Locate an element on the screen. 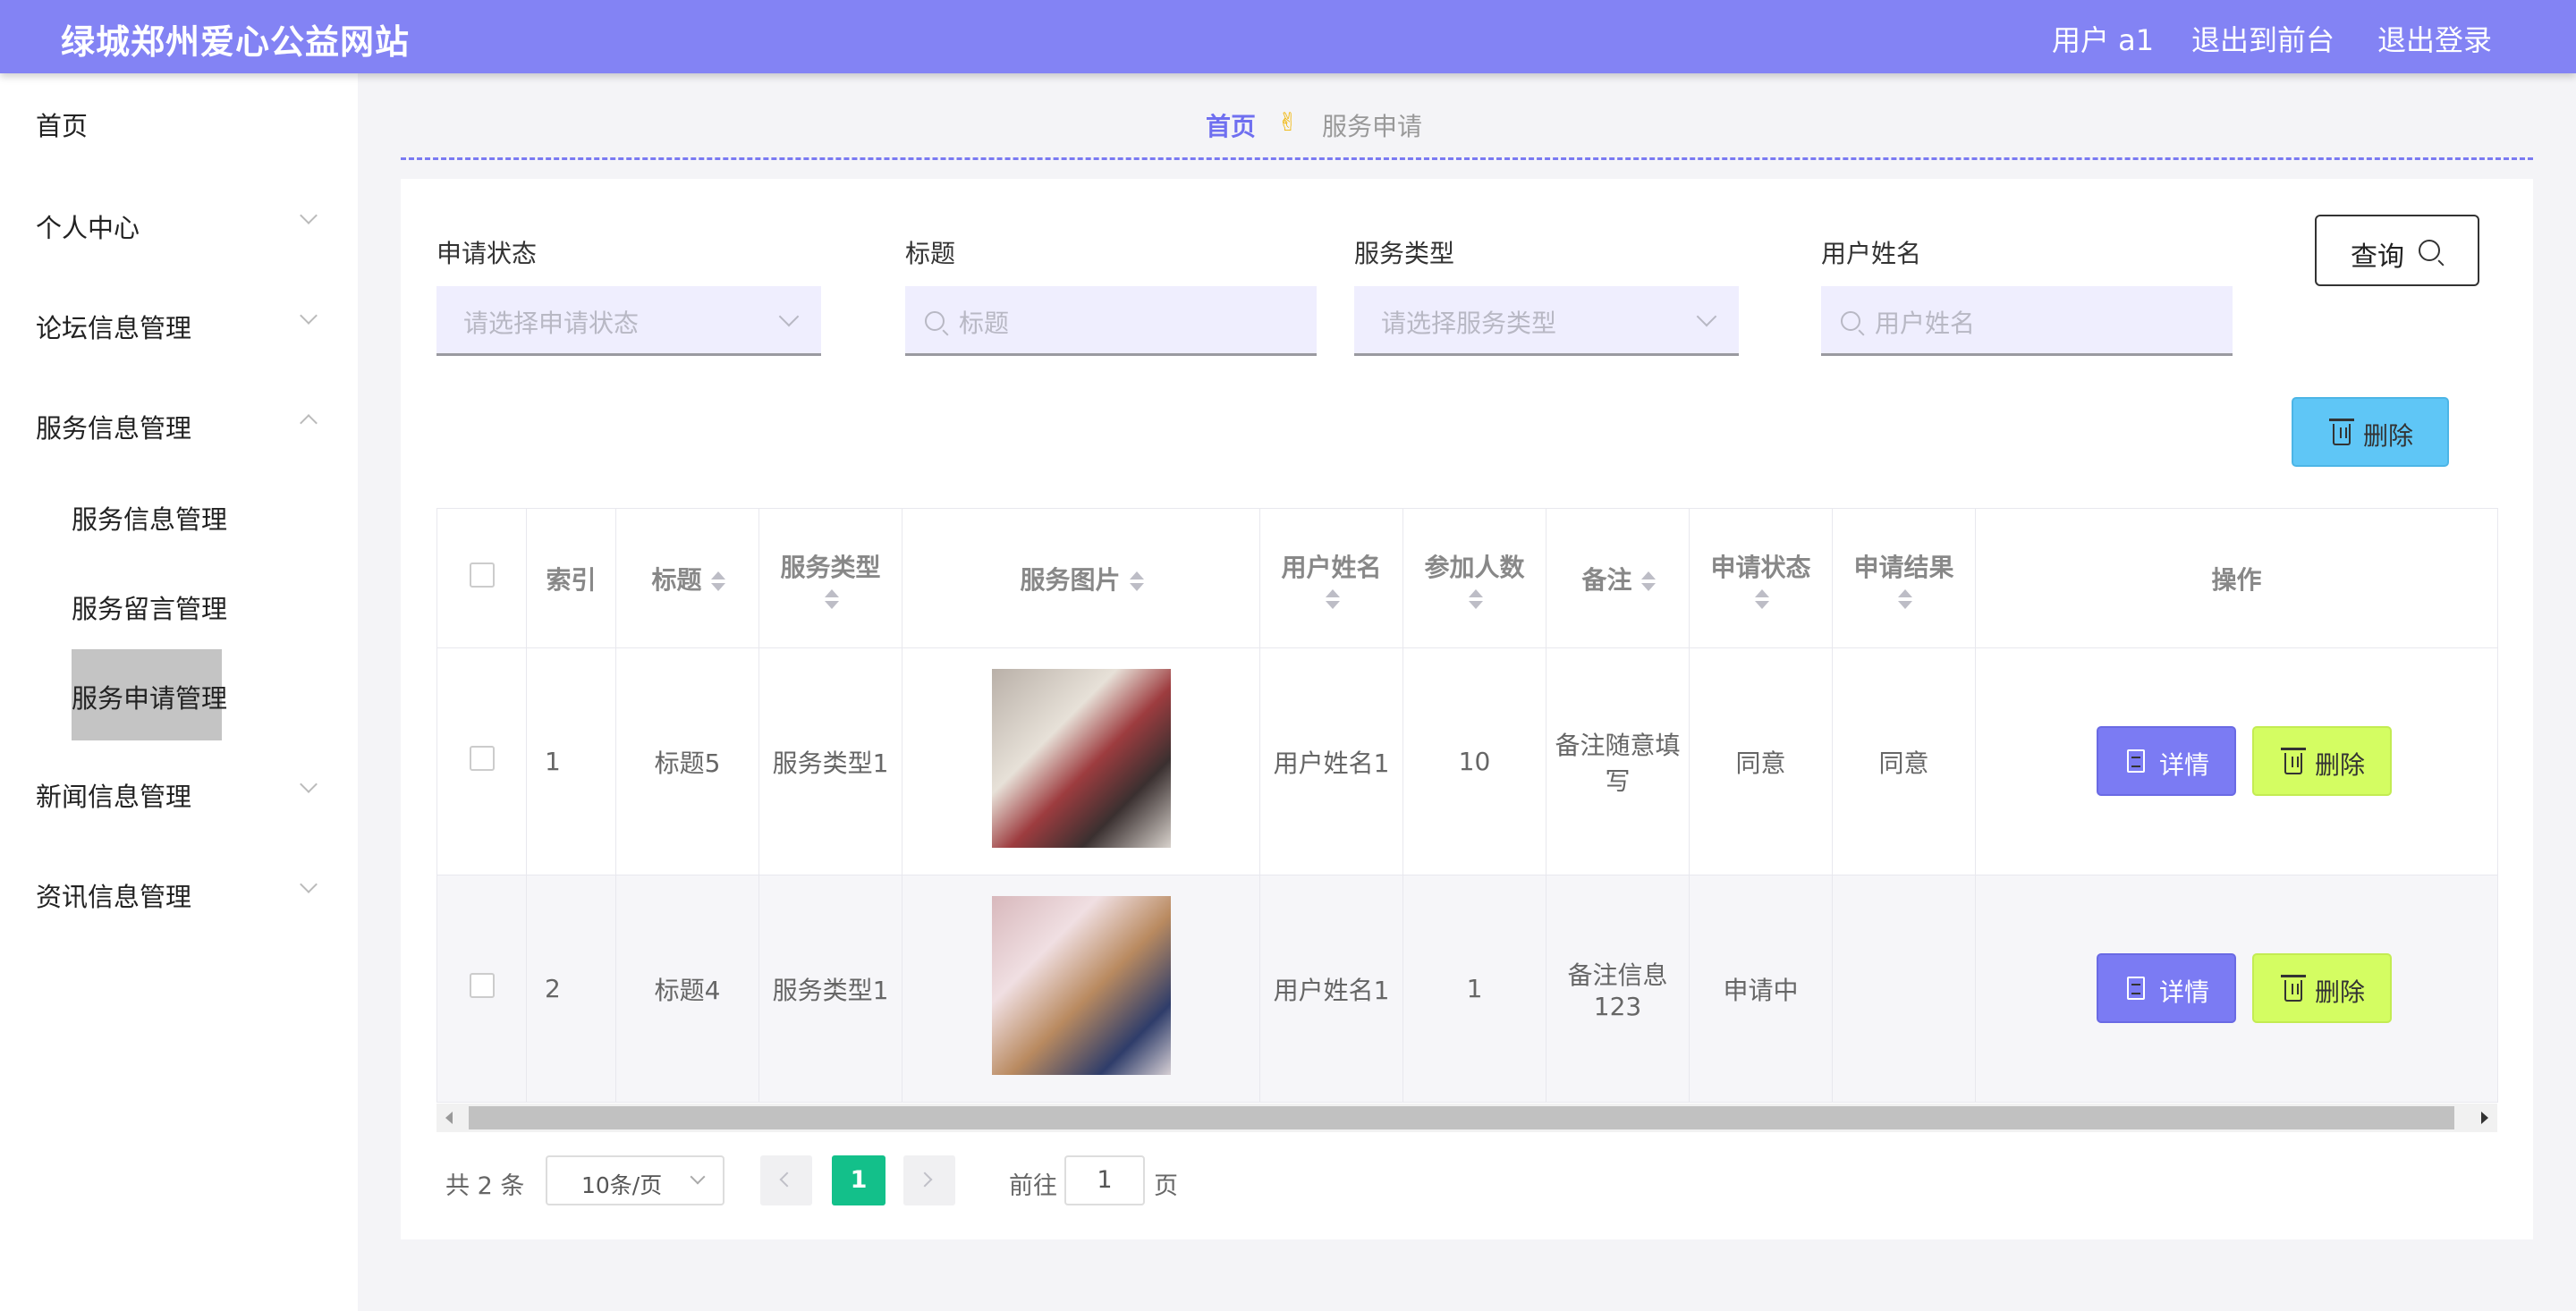  cell-title: 标题5 is located at coordinates (687, 761).